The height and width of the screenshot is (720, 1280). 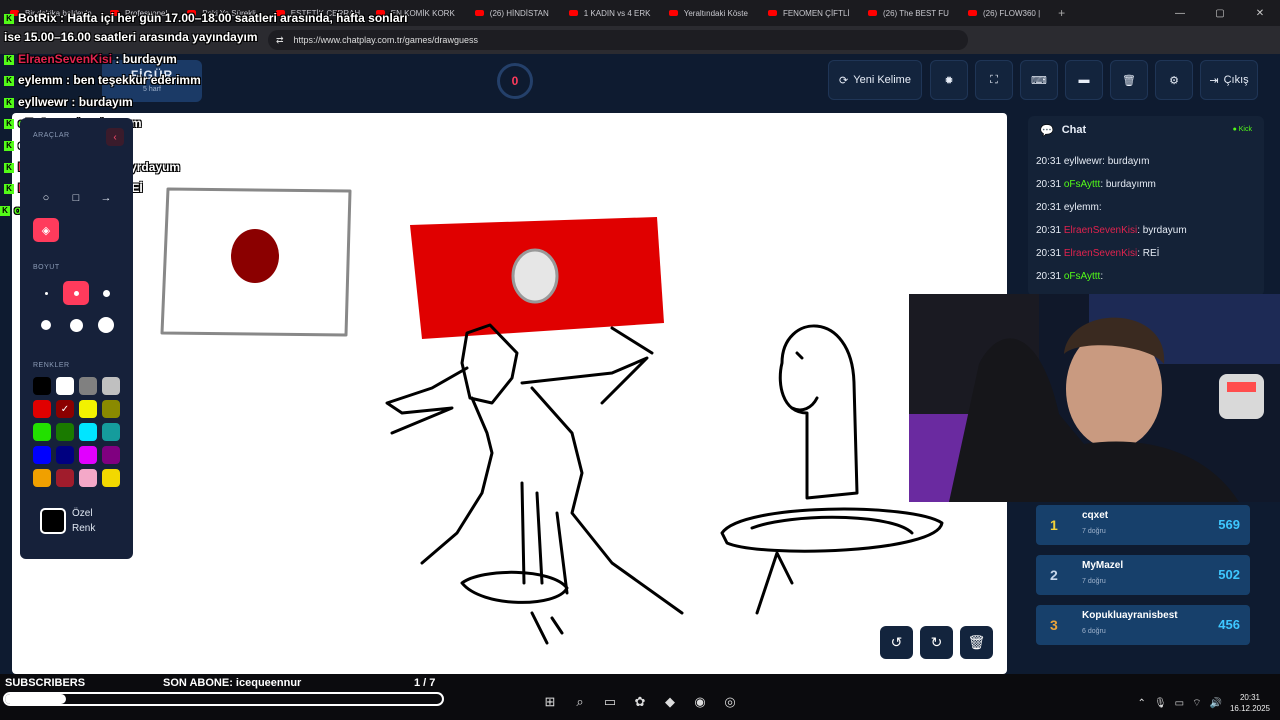 I want to click on size-xxl, so click(x=106, y=325).